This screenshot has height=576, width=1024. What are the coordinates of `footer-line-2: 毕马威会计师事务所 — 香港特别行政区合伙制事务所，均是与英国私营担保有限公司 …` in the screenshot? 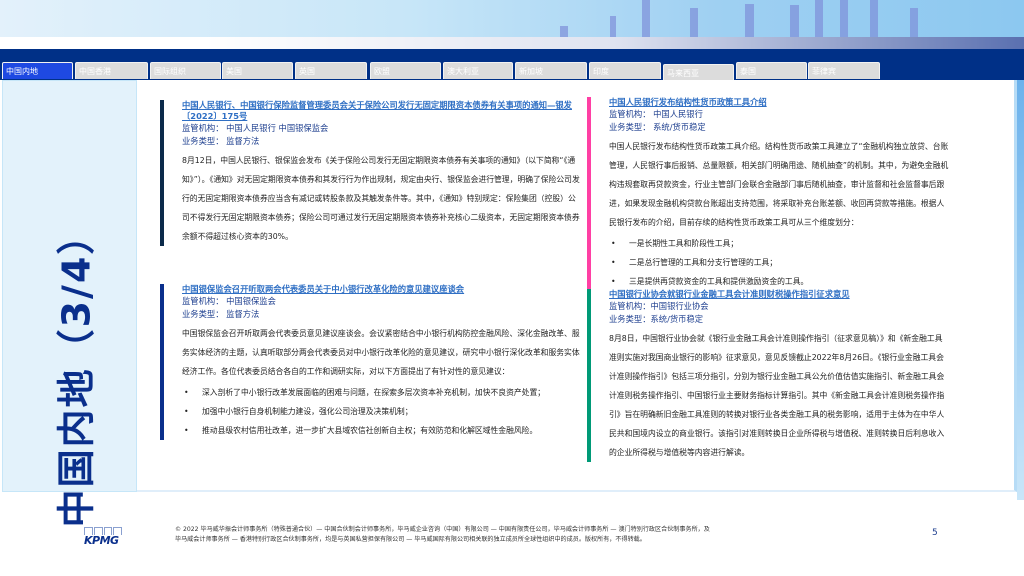 It's located at (410, 539).